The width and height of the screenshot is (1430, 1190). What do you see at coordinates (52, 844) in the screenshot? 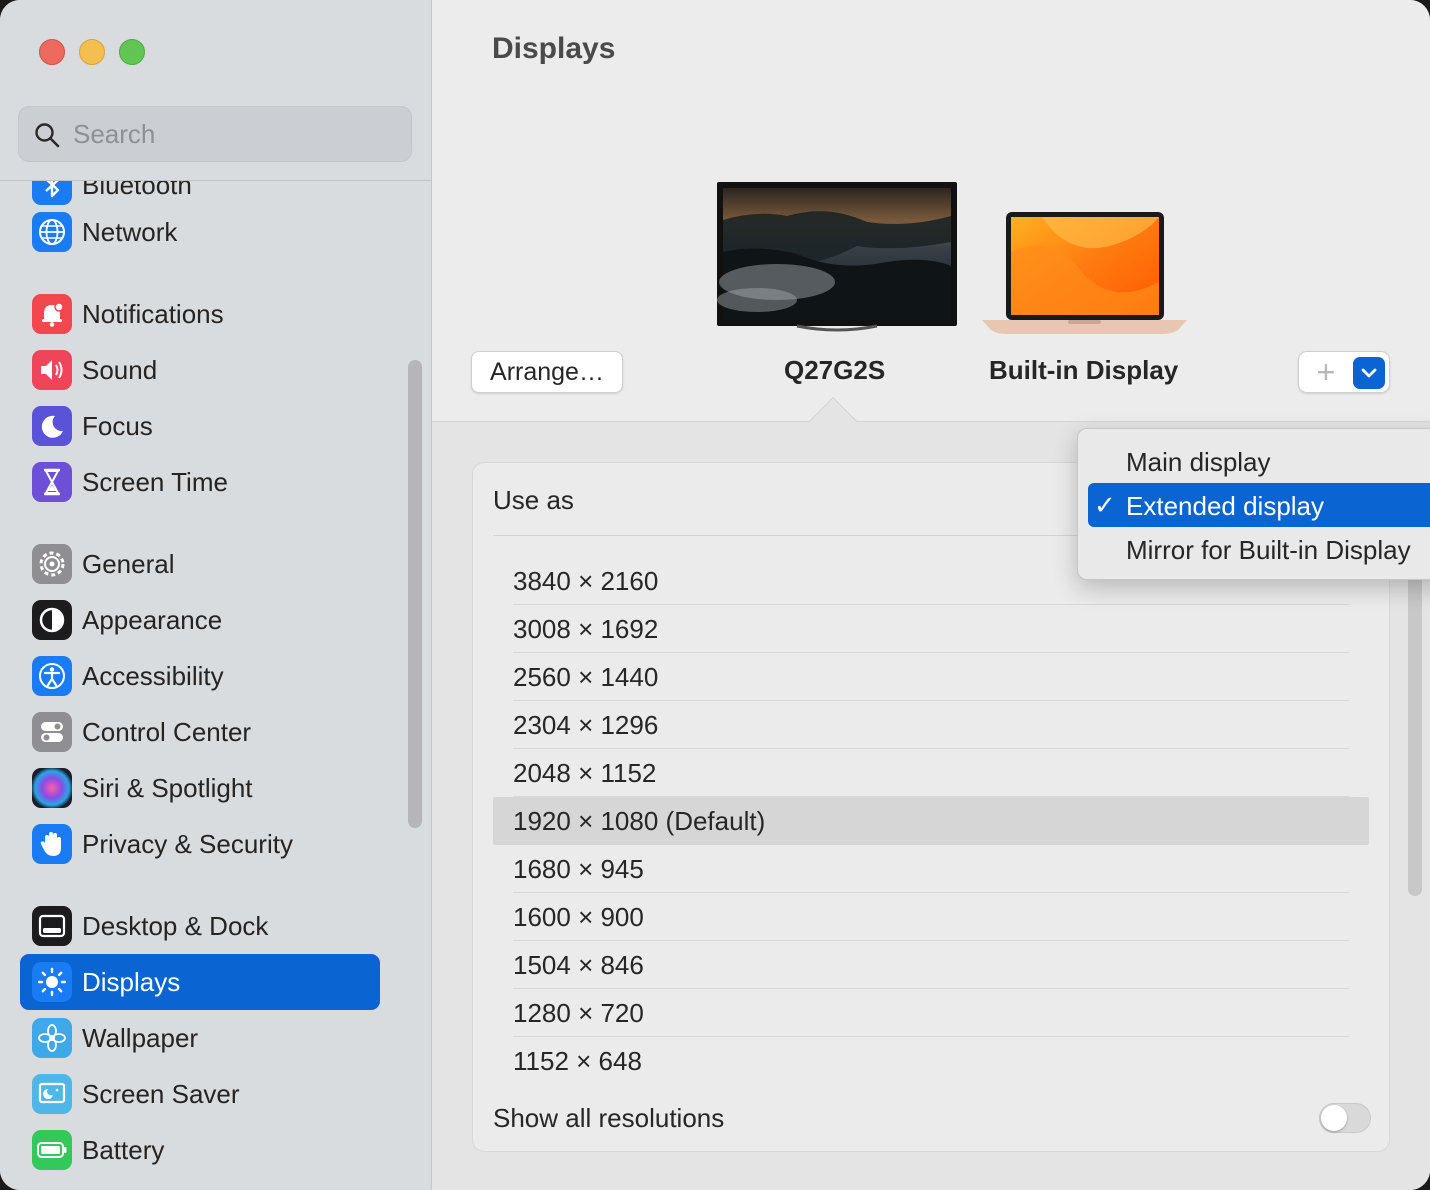
I see `hand-icon` at bounding box center [52, 844].